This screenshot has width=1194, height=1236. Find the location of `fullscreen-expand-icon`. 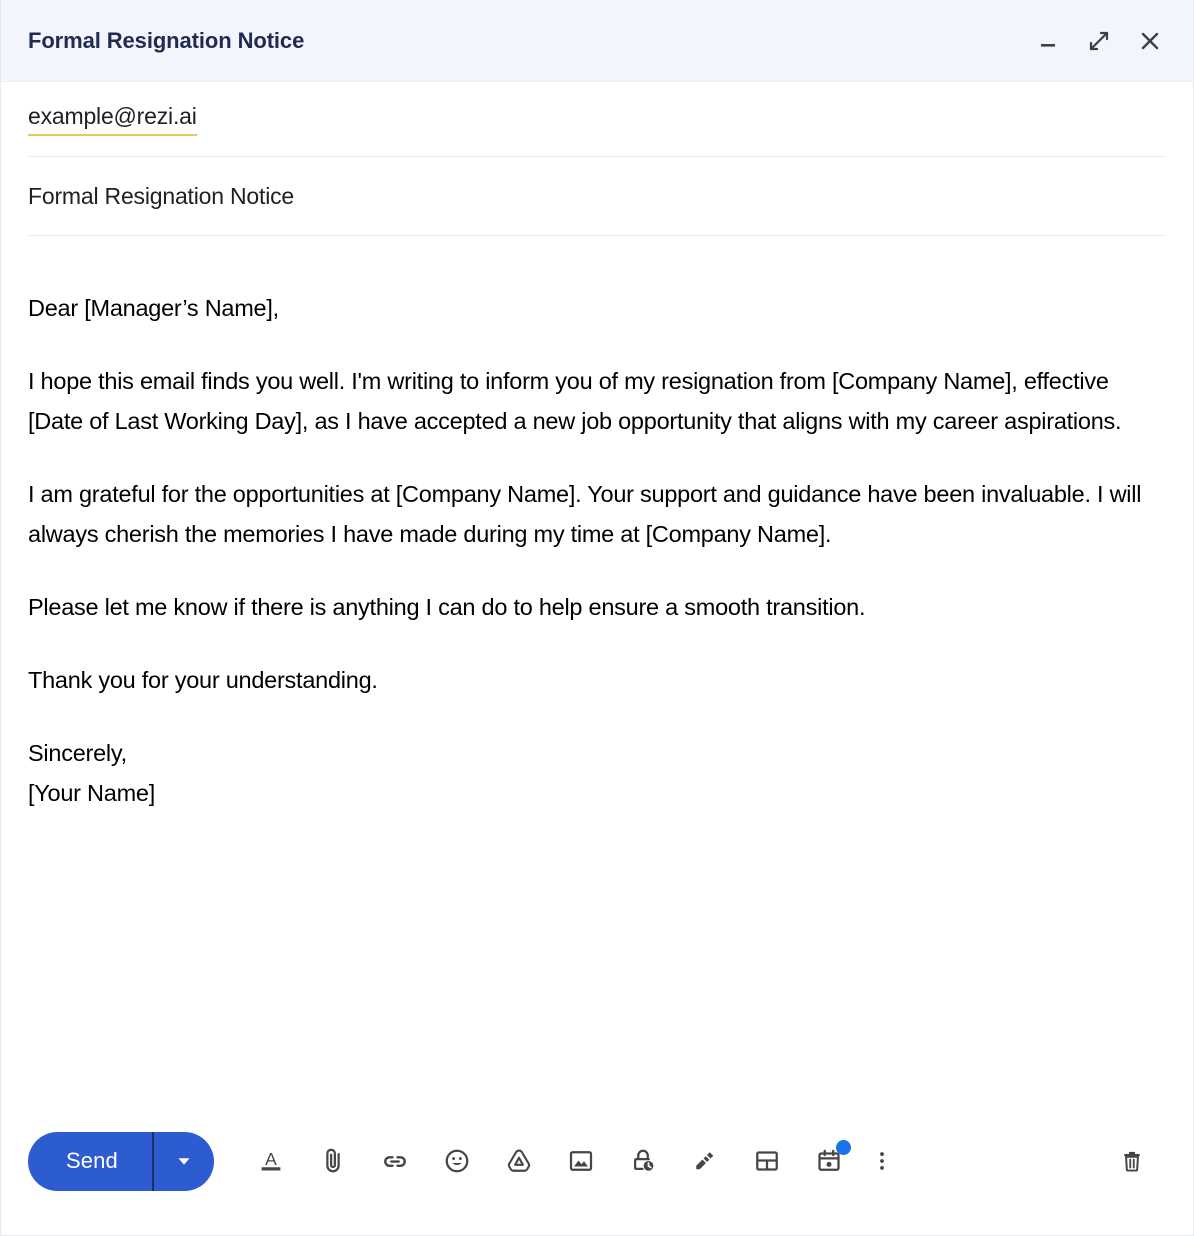

fullscreen-expand-icon is located at coordinates (1099, 41).